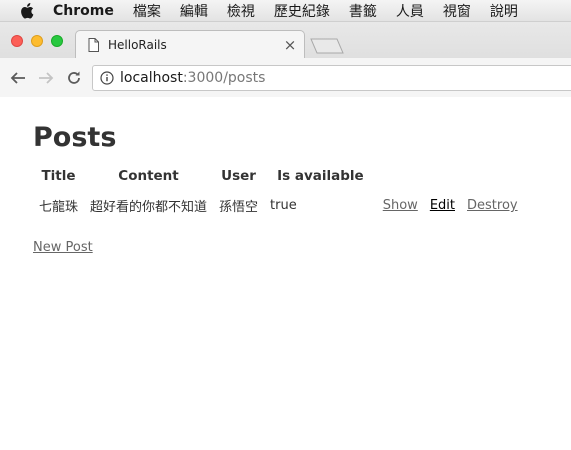 Image resolution: width=571 pixels, height=450 pixels. I want to click on browser-toolbar: localhost:3000/posts, so click(285, 77).